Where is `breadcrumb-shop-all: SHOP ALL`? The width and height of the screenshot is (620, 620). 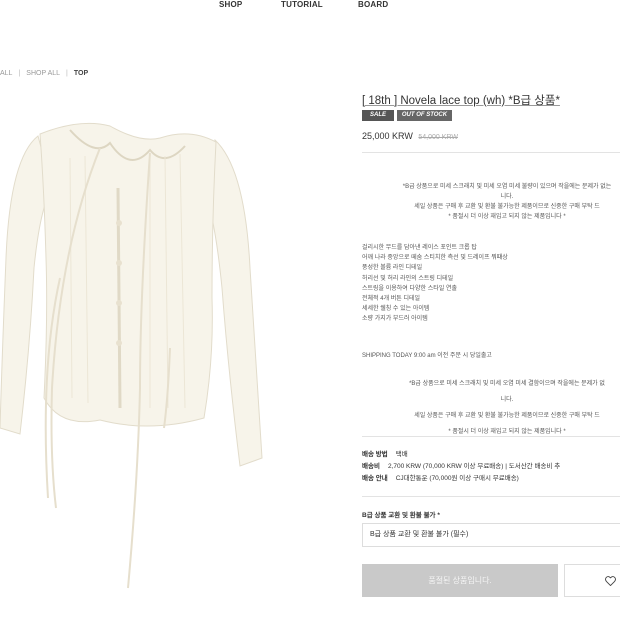
breadcrumb-shop-all: SHOP ALL is located at coordinates (43, 73).